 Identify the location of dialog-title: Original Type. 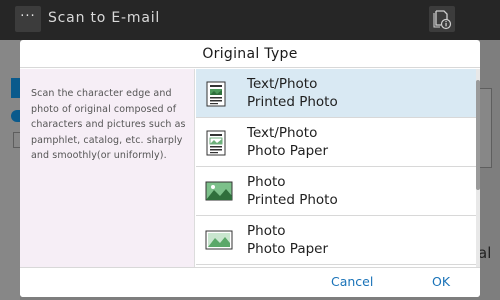
(250, 54).